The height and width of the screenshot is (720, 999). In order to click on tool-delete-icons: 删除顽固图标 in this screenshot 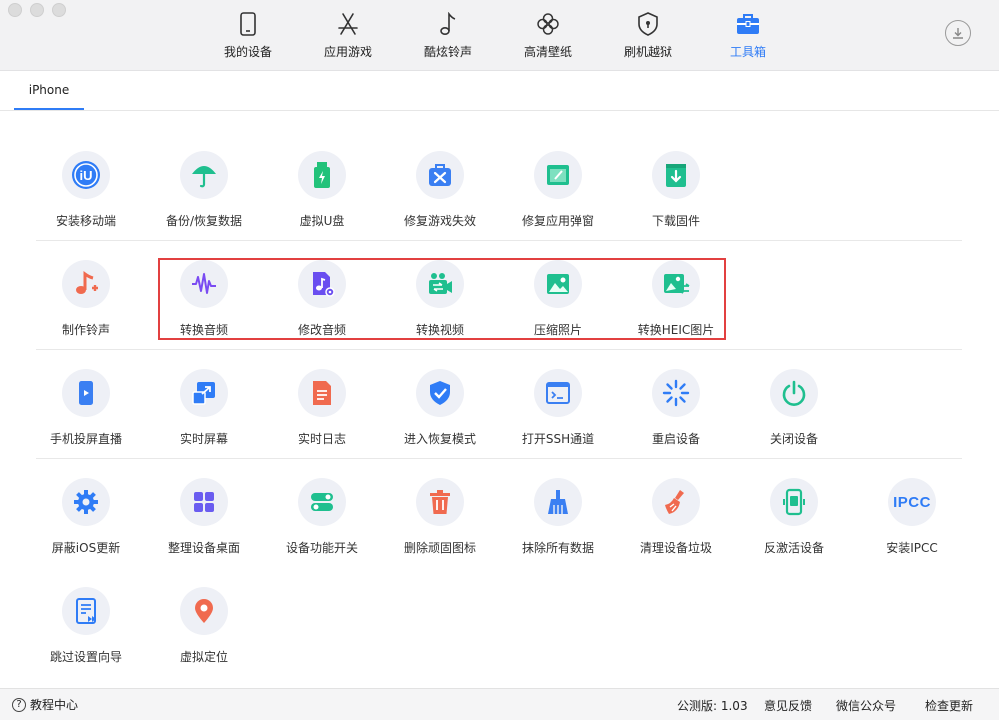, I will do `click(440, 526)`.